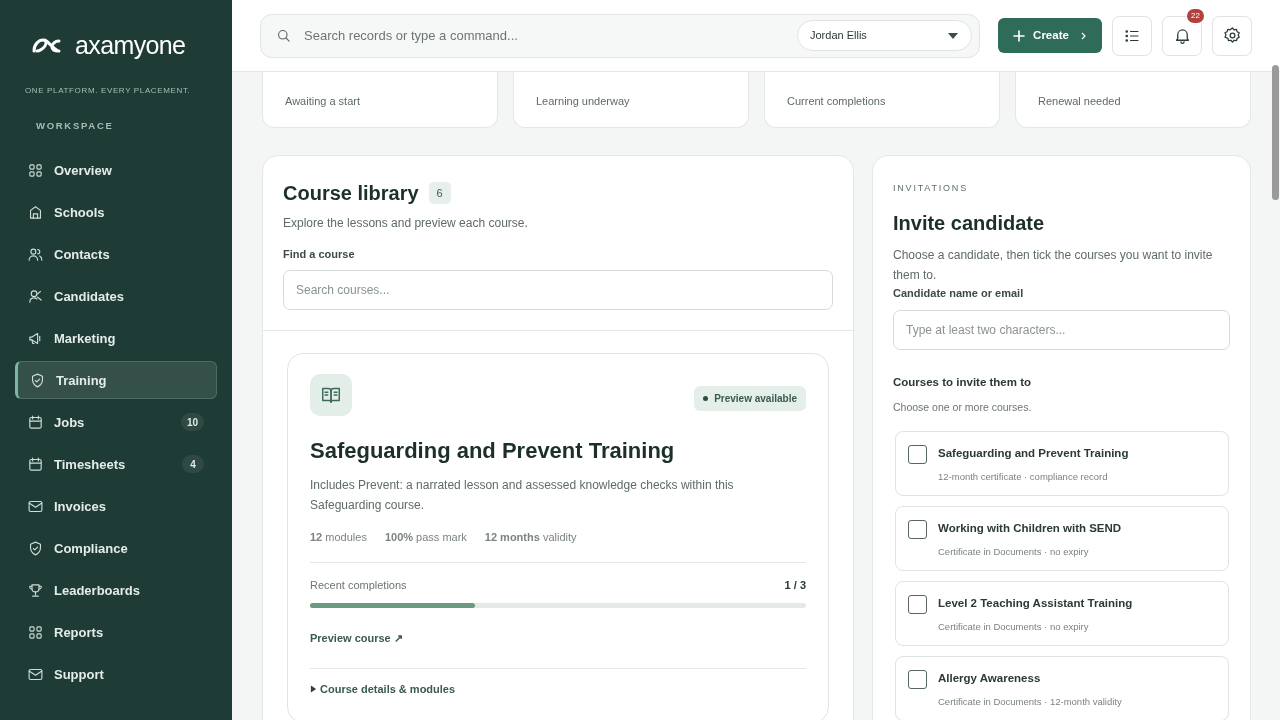 The width and height of the screenshot is (1280, 720). What do you see at coordinates (884, 35) in the screenshot?
I see `user-select: Jordan Ellis` at bounding box center [884, 35].